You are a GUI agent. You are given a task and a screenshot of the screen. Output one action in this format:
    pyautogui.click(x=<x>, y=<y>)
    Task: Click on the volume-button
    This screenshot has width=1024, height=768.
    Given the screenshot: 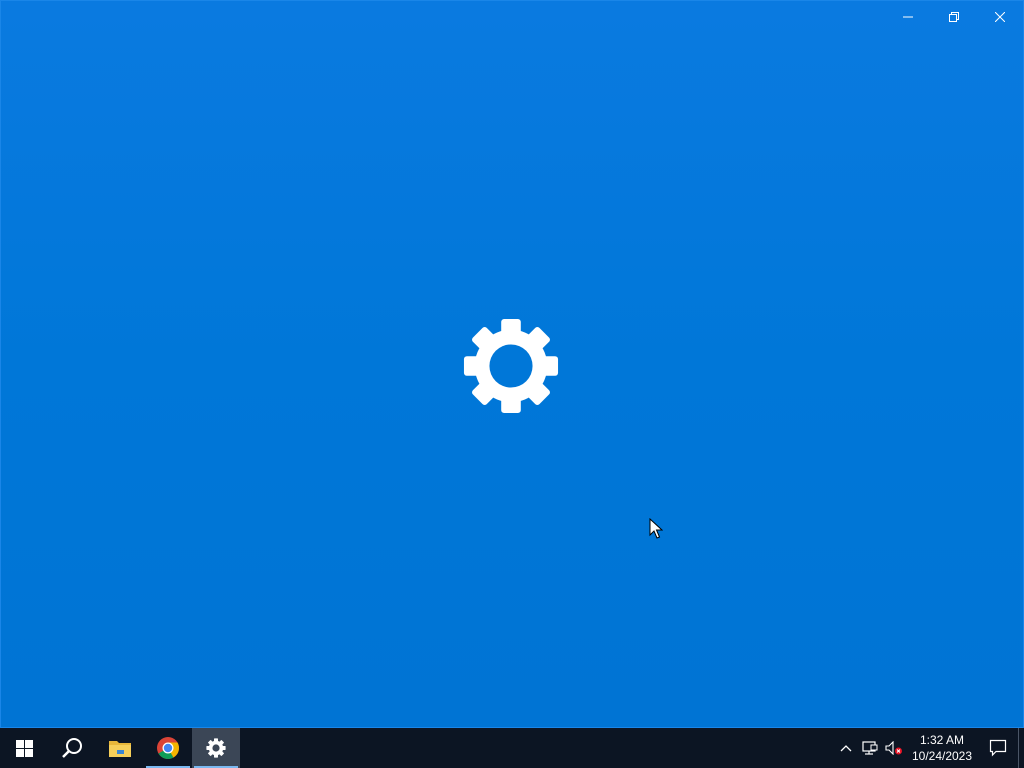 What is the action you would take?
    pyautogui.click(x=894, y=748)
    